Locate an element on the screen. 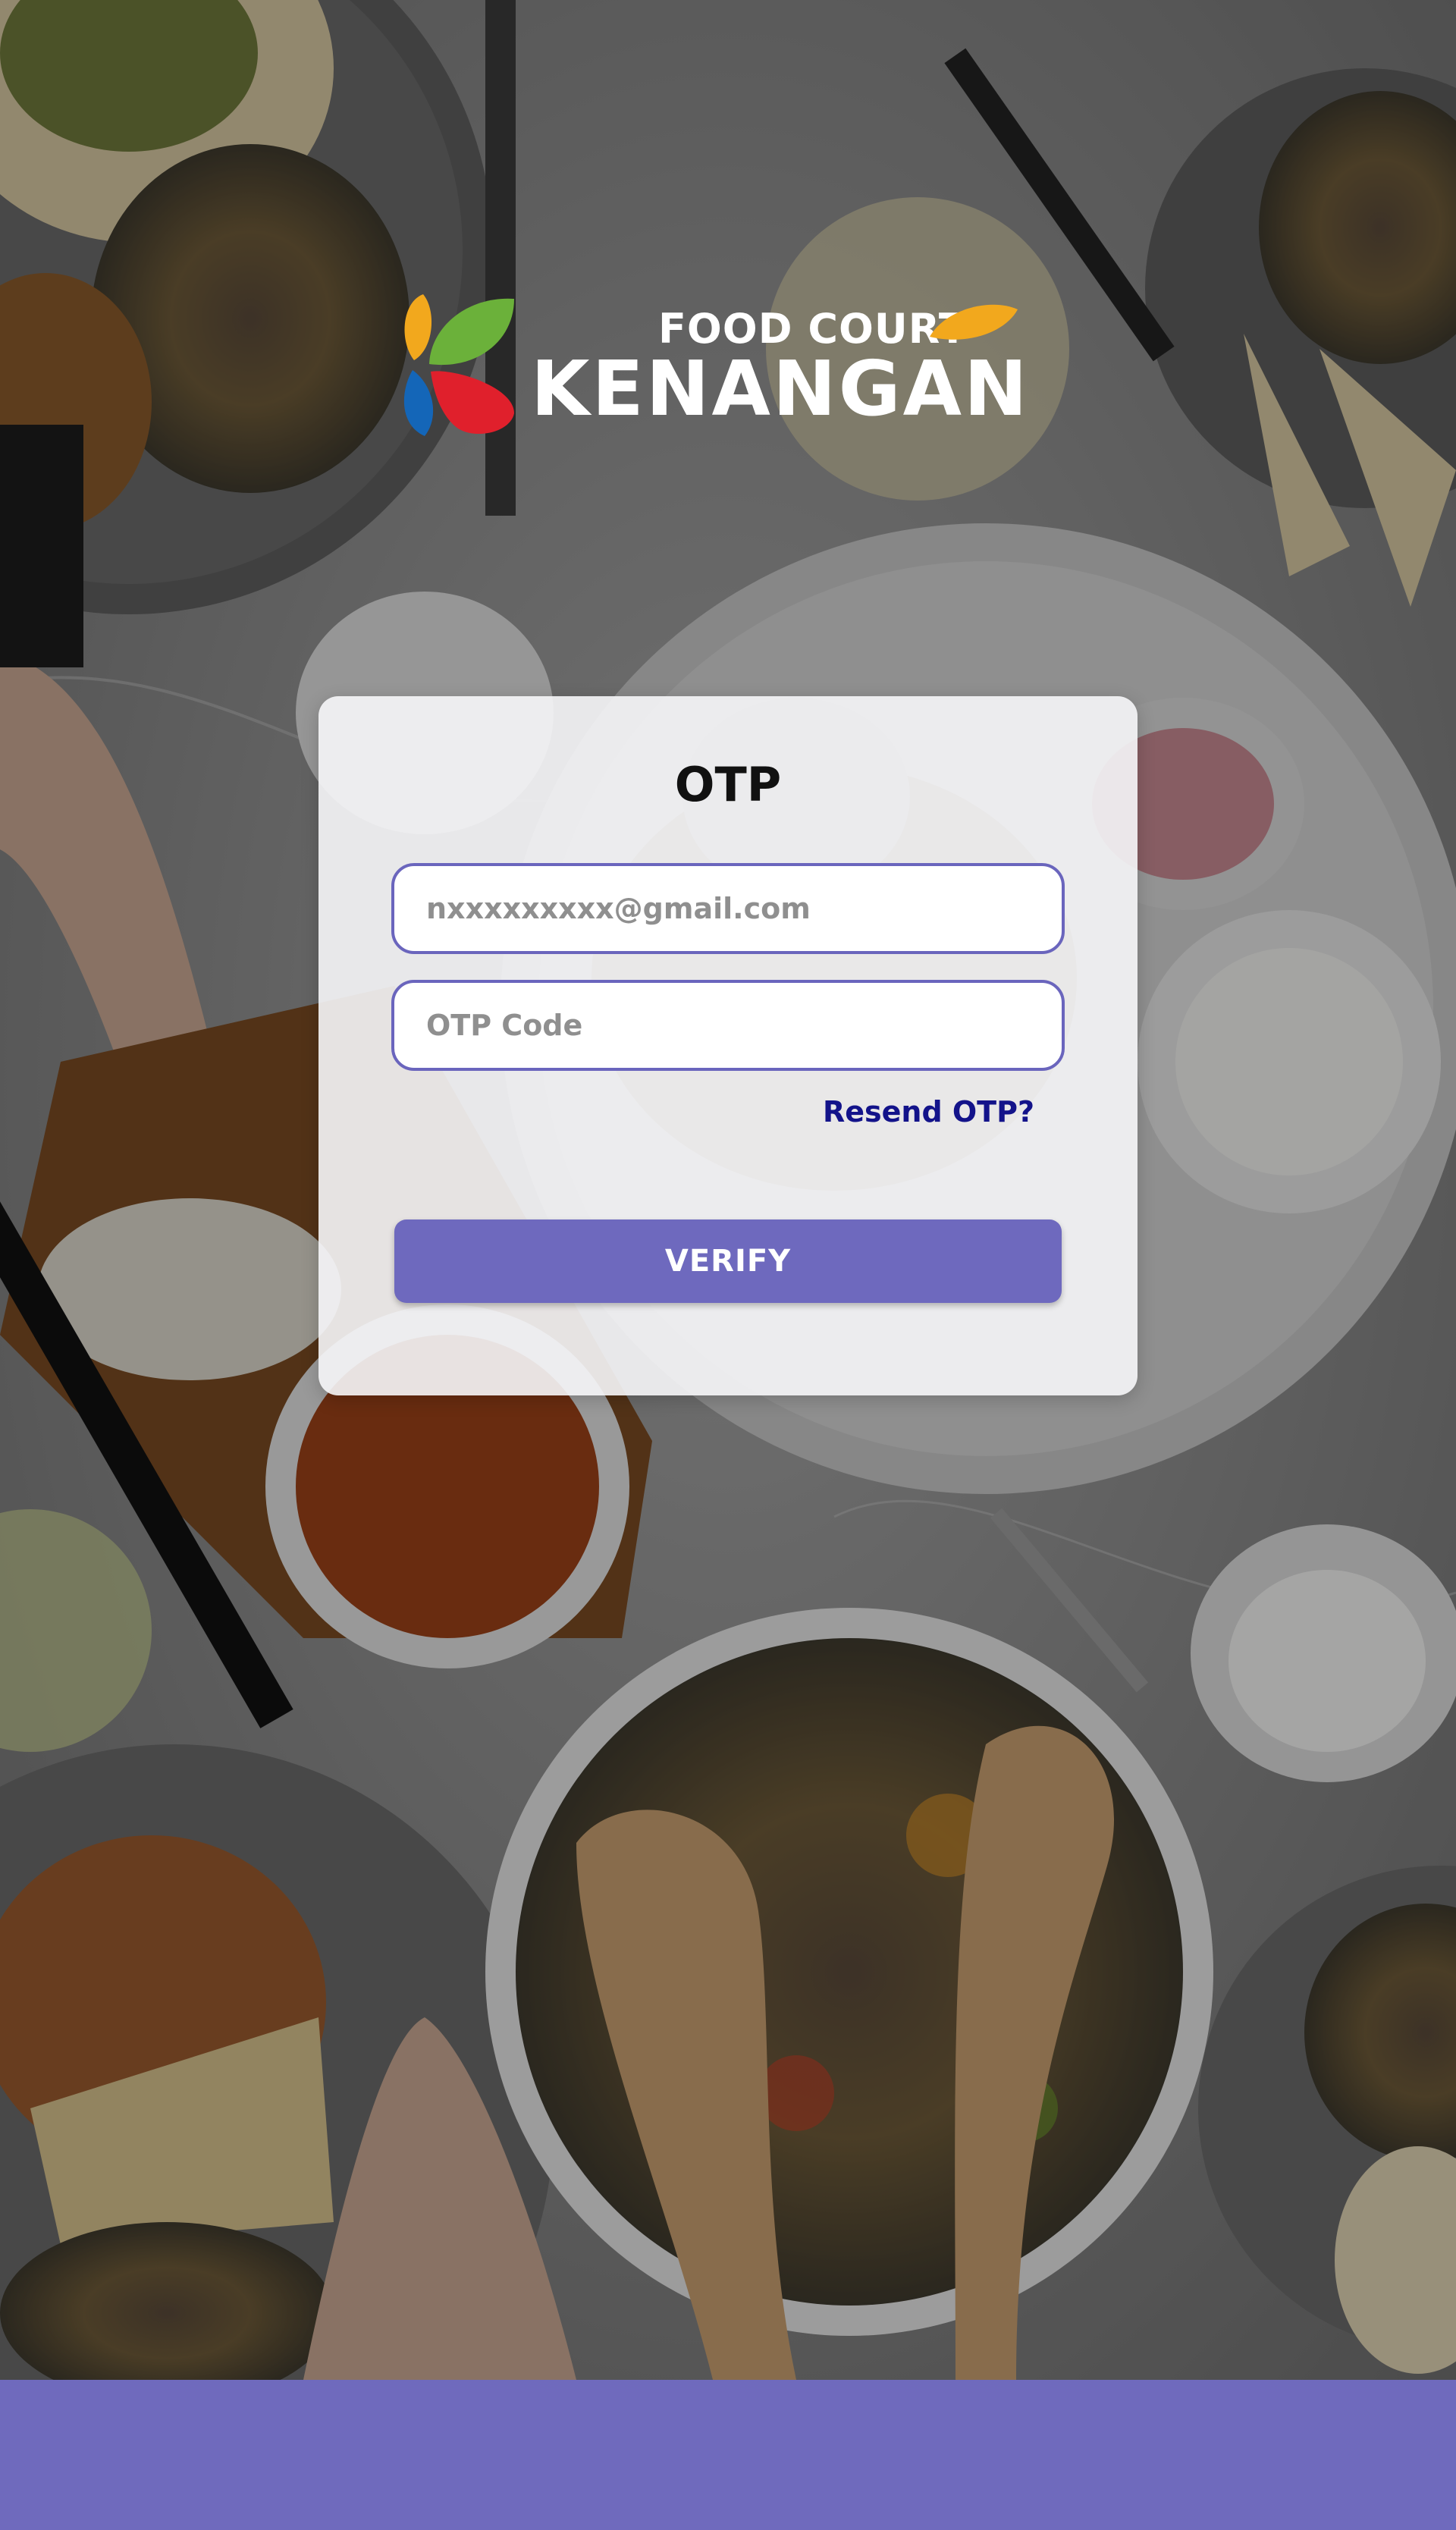 The width and height of the screenshot is (1456, 2530). otp-code-field-container is located at coordinates (728, 1025).